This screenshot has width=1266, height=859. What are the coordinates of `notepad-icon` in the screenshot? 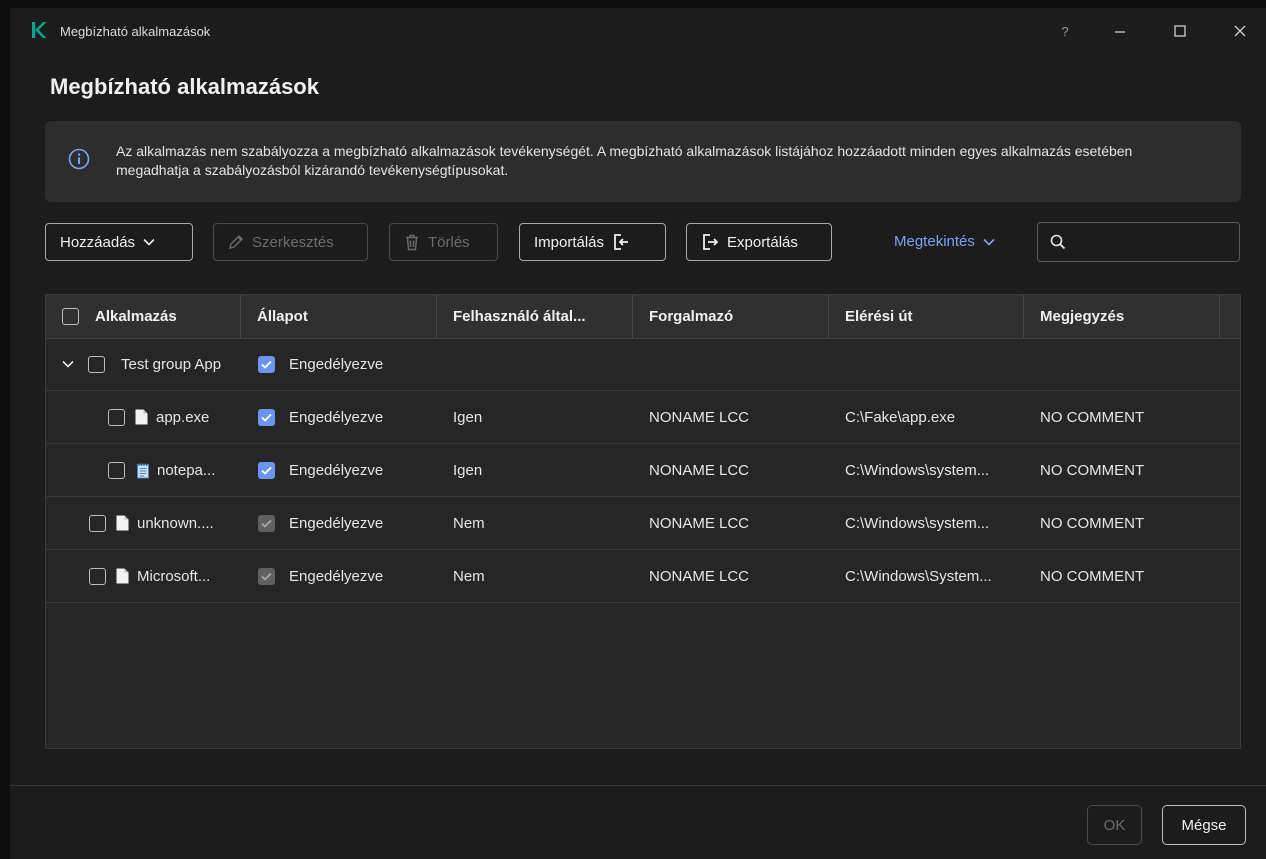 It's located at (143, 470).